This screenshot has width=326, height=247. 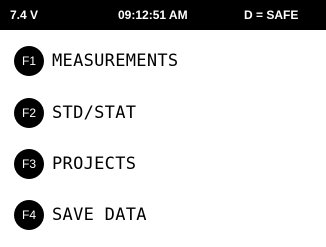 What do you see at coordinates (271, 15) in the screenshot?
I see `mode-indicator: D = SAFE` at bounding box center [271, 15].